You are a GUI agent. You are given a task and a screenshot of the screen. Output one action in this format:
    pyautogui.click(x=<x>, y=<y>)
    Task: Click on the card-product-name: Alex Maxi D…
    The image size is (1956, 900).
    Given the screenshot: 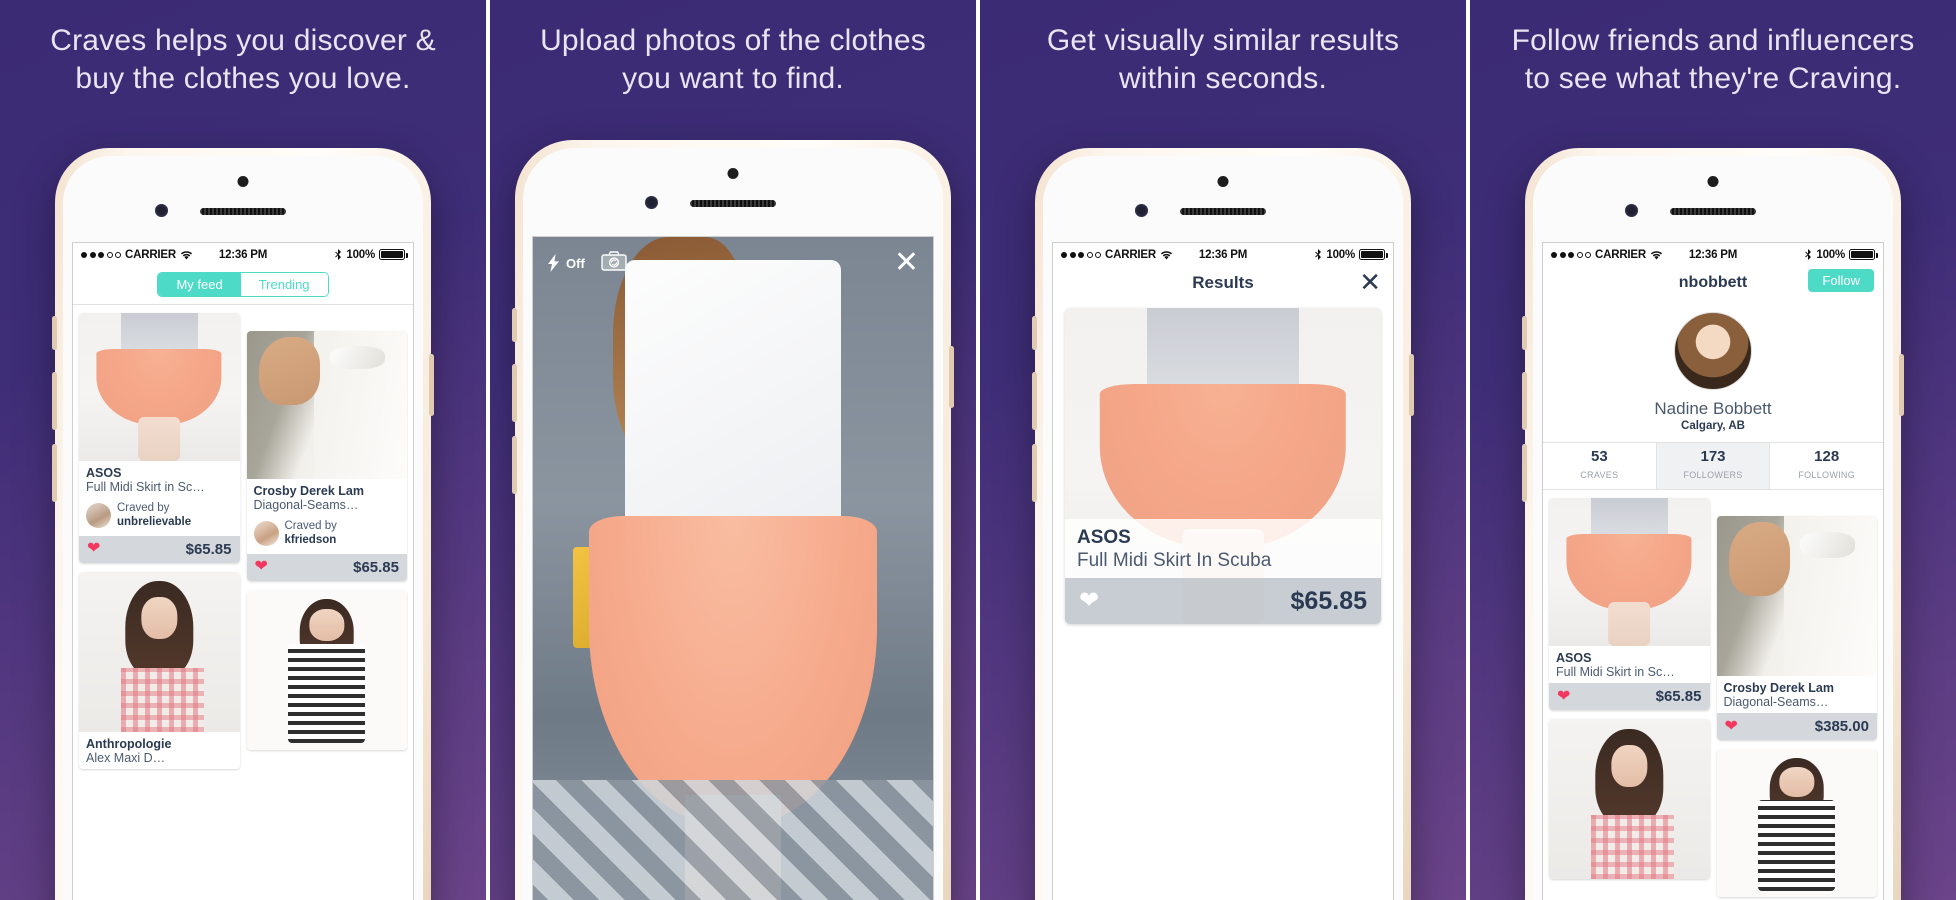 What is the action you would take?
    pyautogui.click(x=126, y=757)
    